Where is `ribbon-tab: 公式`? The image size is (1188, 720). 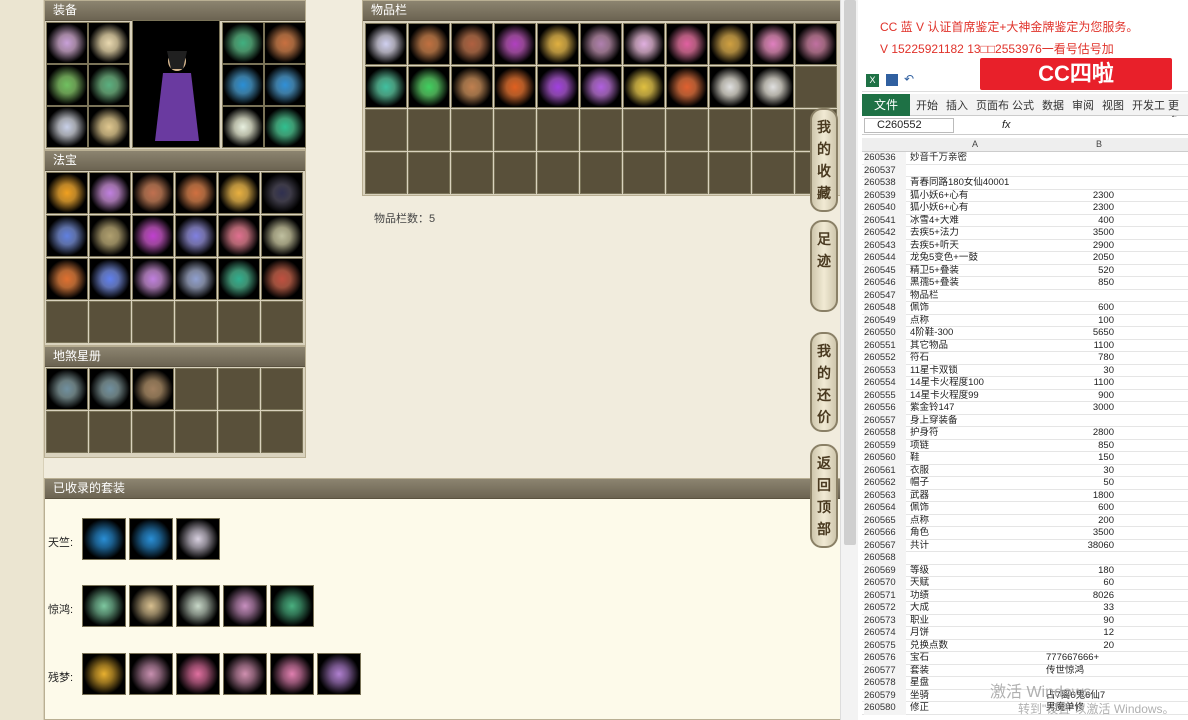 ribbon-tab: 公式 is located at coordinates (1023, 105).